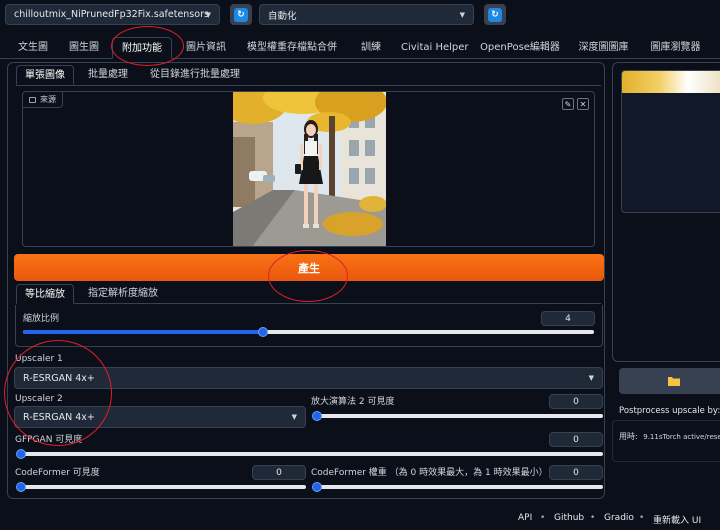  What do you see at coordinates (195, 75) in the screenshot?
I see `subtab-batch-from-directory: 從目錄進行批量處理` at bounding box center [195, 75].